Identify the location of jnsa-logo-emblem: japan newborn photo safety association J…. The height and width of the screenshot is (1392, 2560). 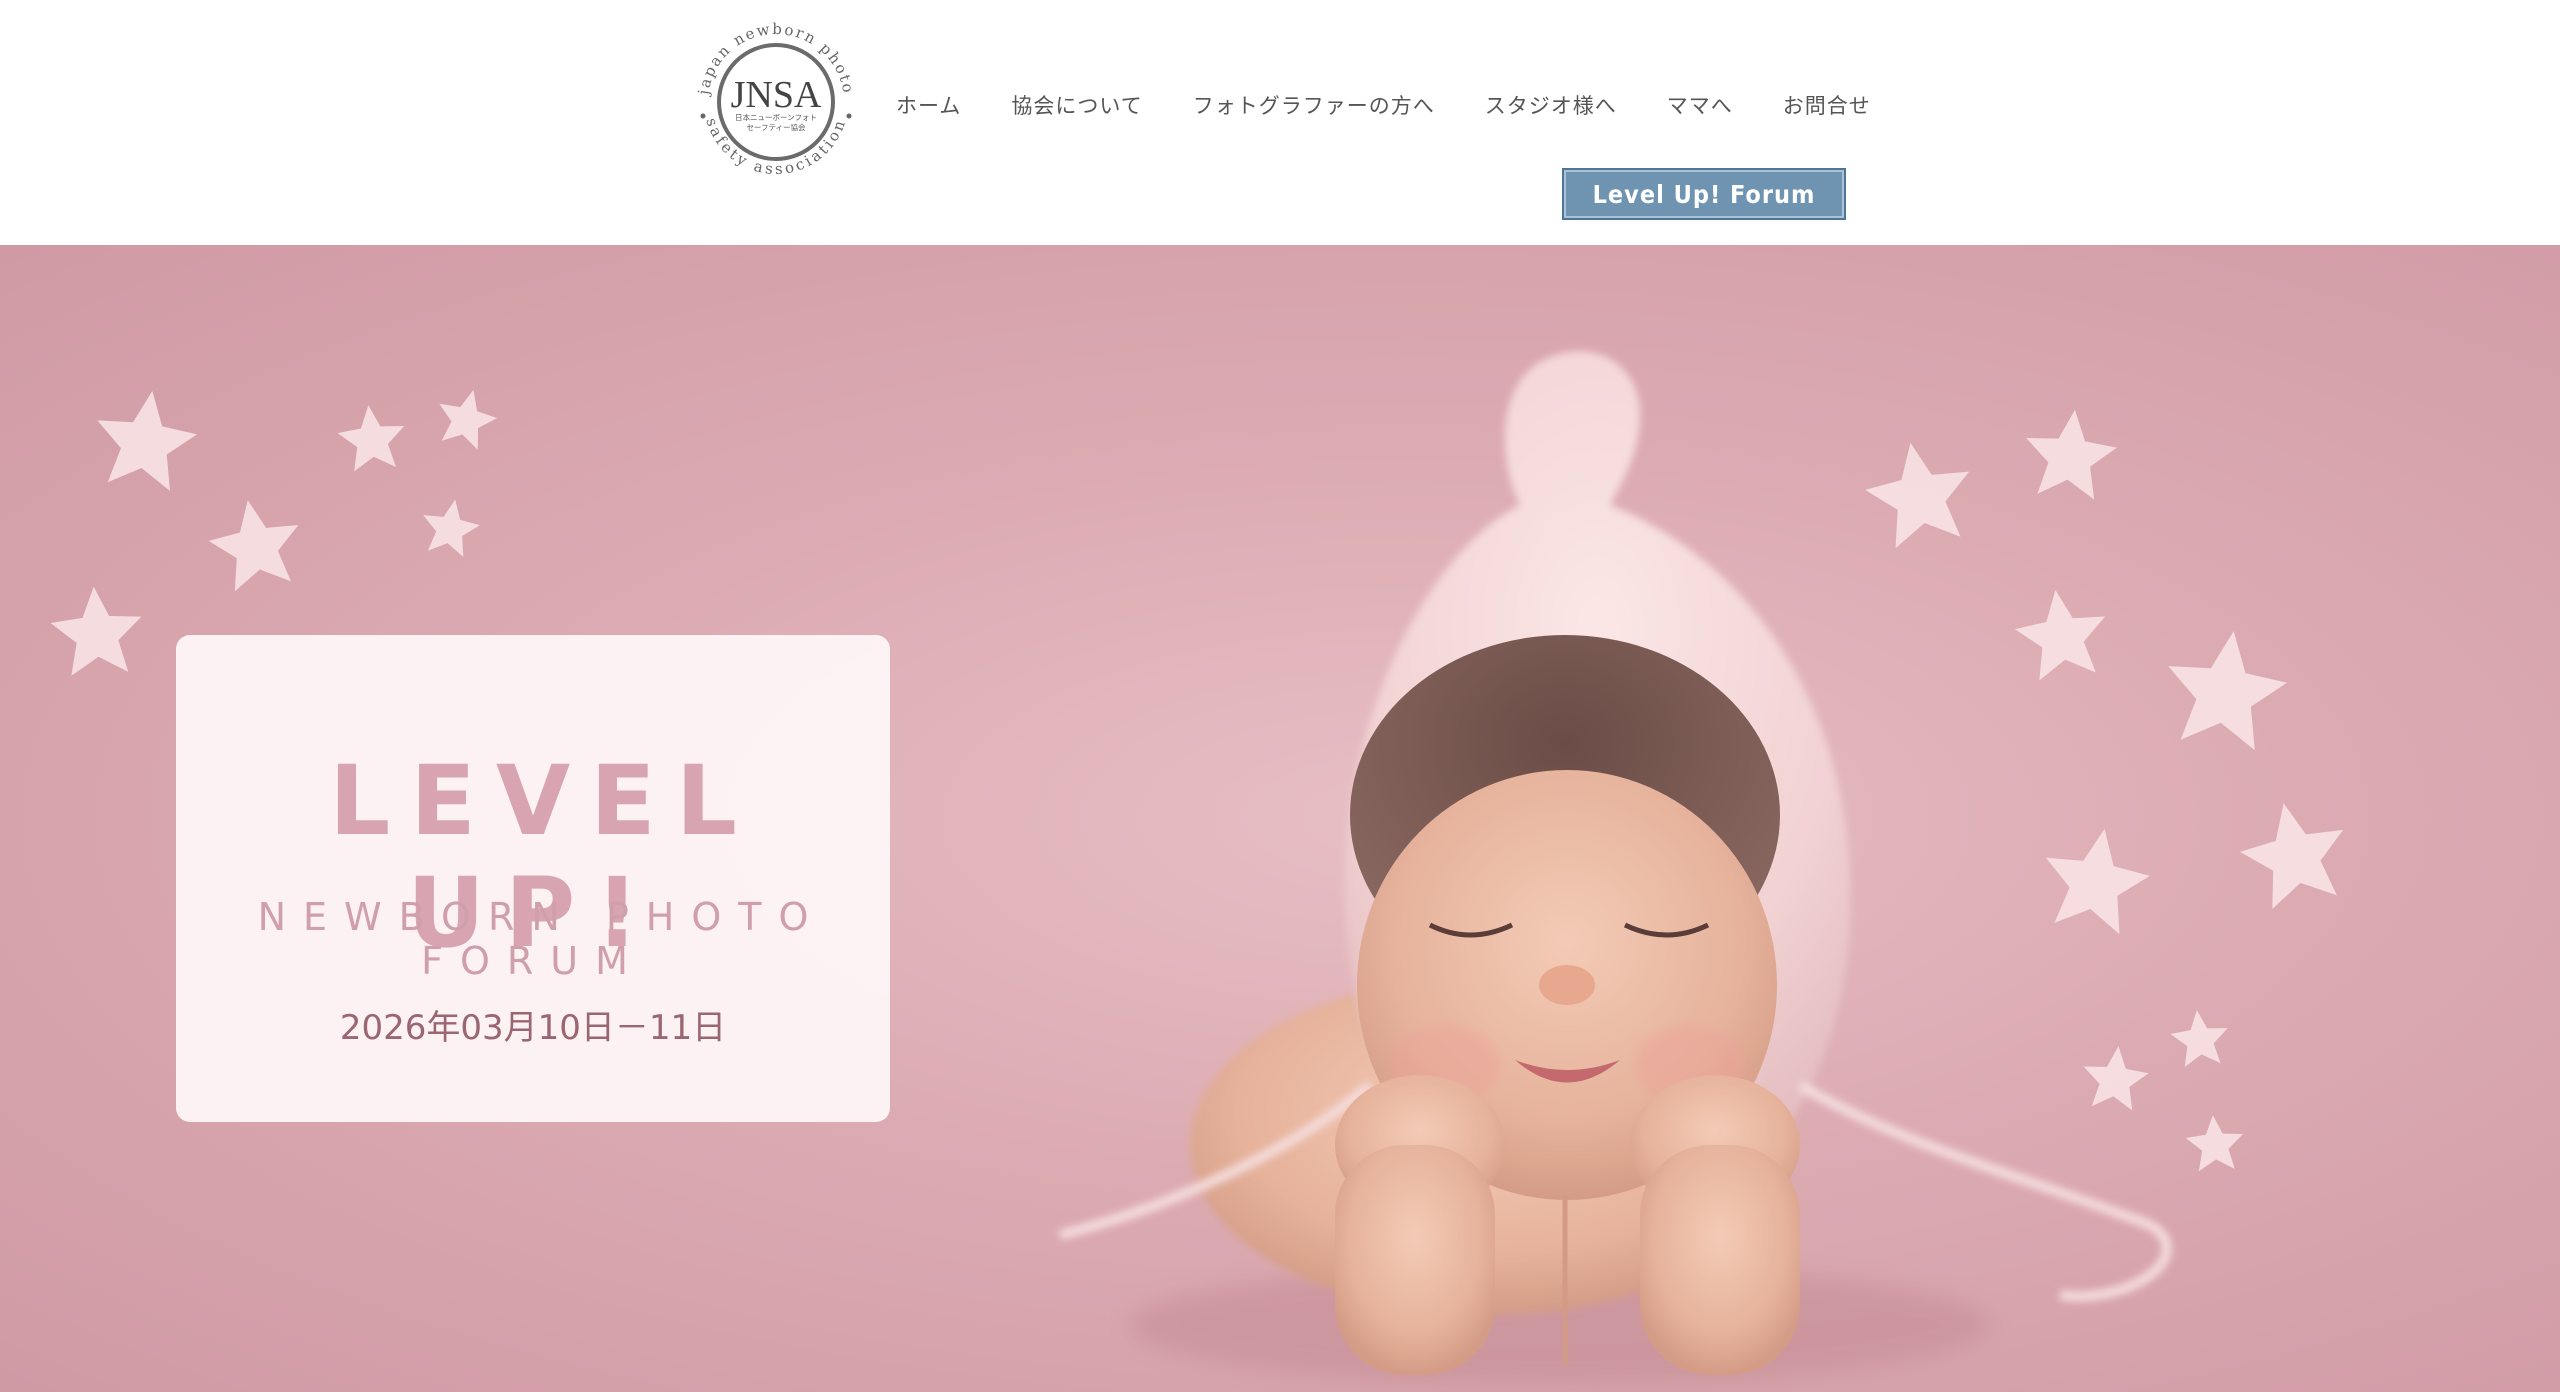
(775, 99).